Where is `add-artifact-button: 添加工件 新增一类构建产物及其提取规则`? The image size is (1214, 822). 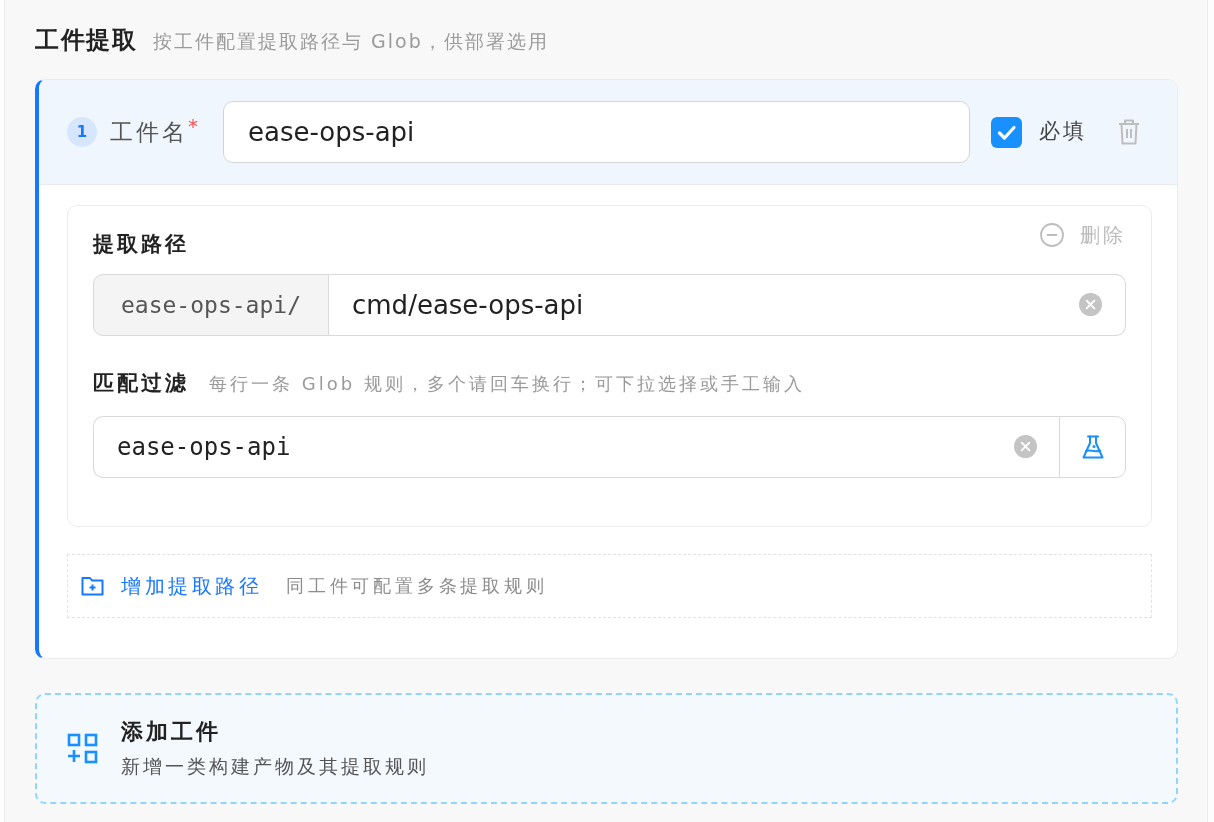
add-artifact-button: 添加工件 新增一类构建产物及其提取规则 is located at coordinates (606, 748).